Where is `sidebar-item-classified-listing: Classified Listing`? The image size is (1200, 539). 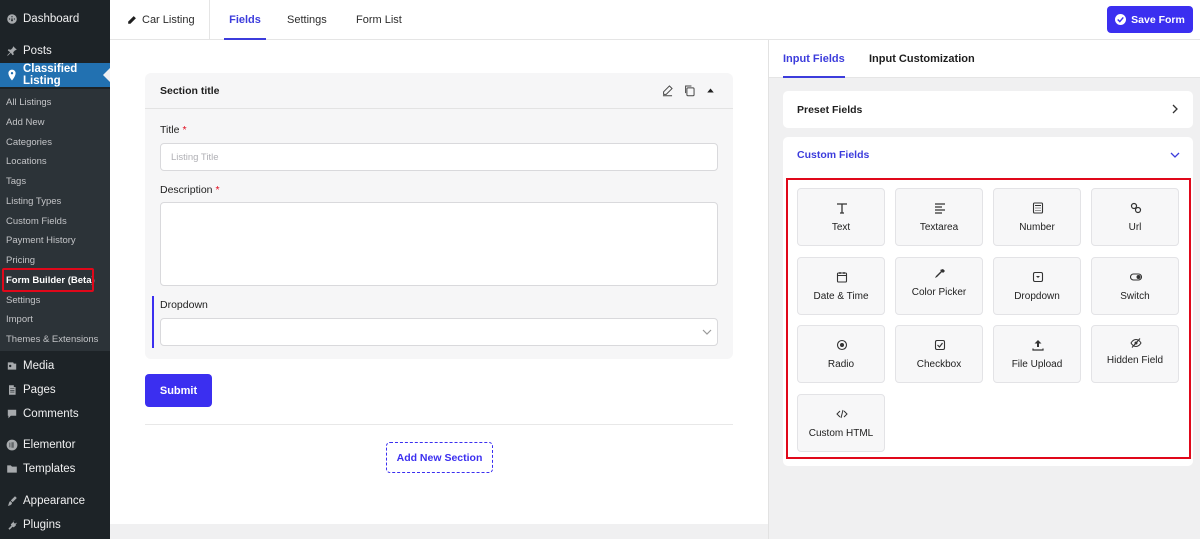 sidebar-item-classified-listing: Classified Listing is located at coordinates (55, 75).